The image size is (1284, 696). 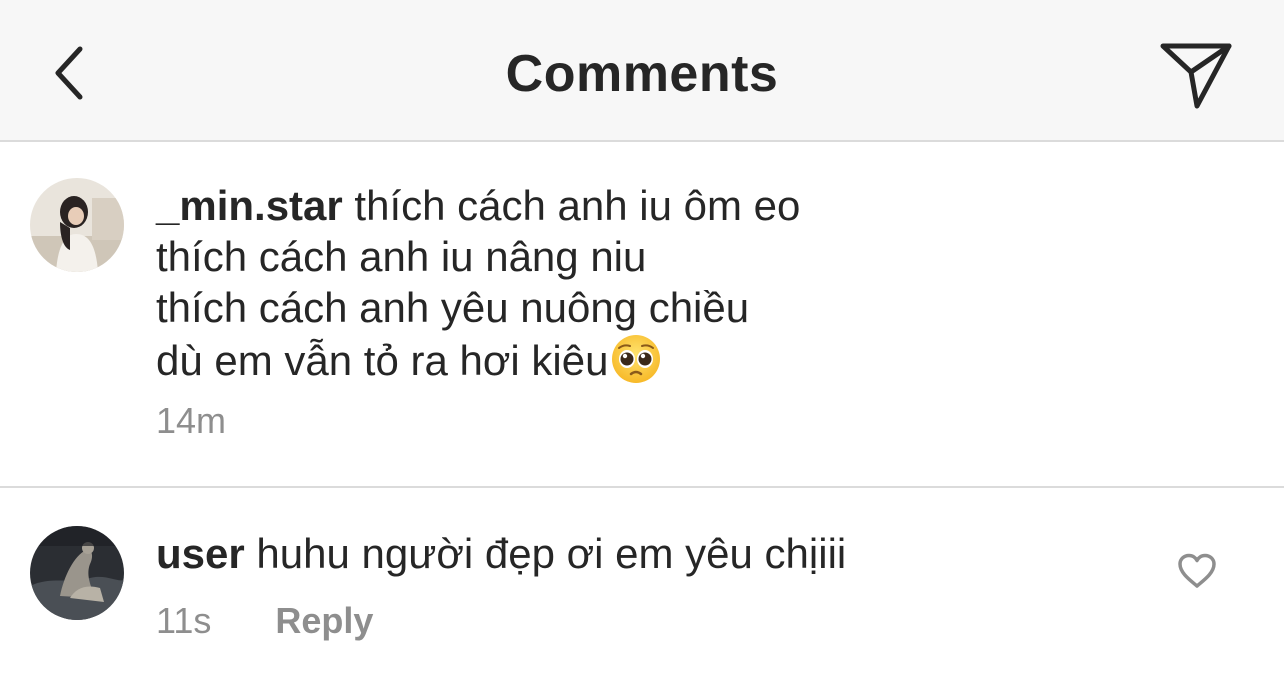 I want to click on caption-line-2: thích cách anh iu nâng niu, so click(x=401, y=256).